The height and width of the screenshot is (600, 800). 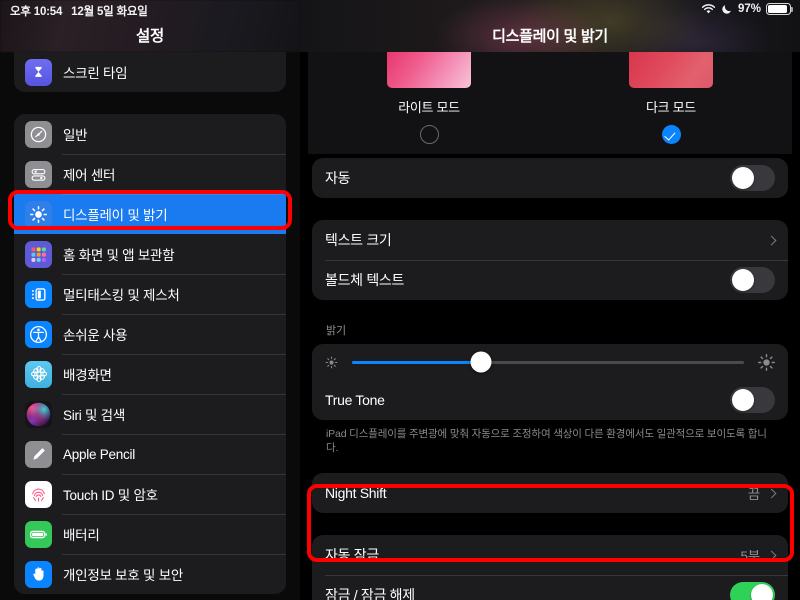 I want to click on sidebar-item-accessibility: 손쉬운 사용, so click(x=150, y=334).